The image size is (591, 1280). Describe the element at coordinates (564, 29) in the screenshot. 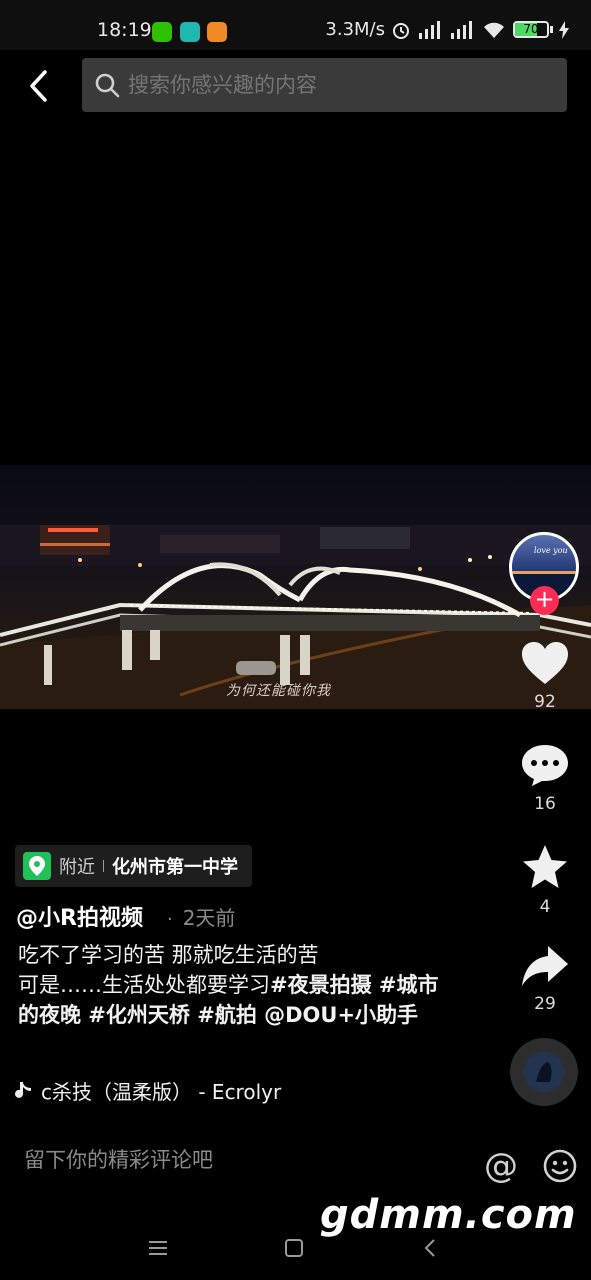

I see `charging-icon` at that location.